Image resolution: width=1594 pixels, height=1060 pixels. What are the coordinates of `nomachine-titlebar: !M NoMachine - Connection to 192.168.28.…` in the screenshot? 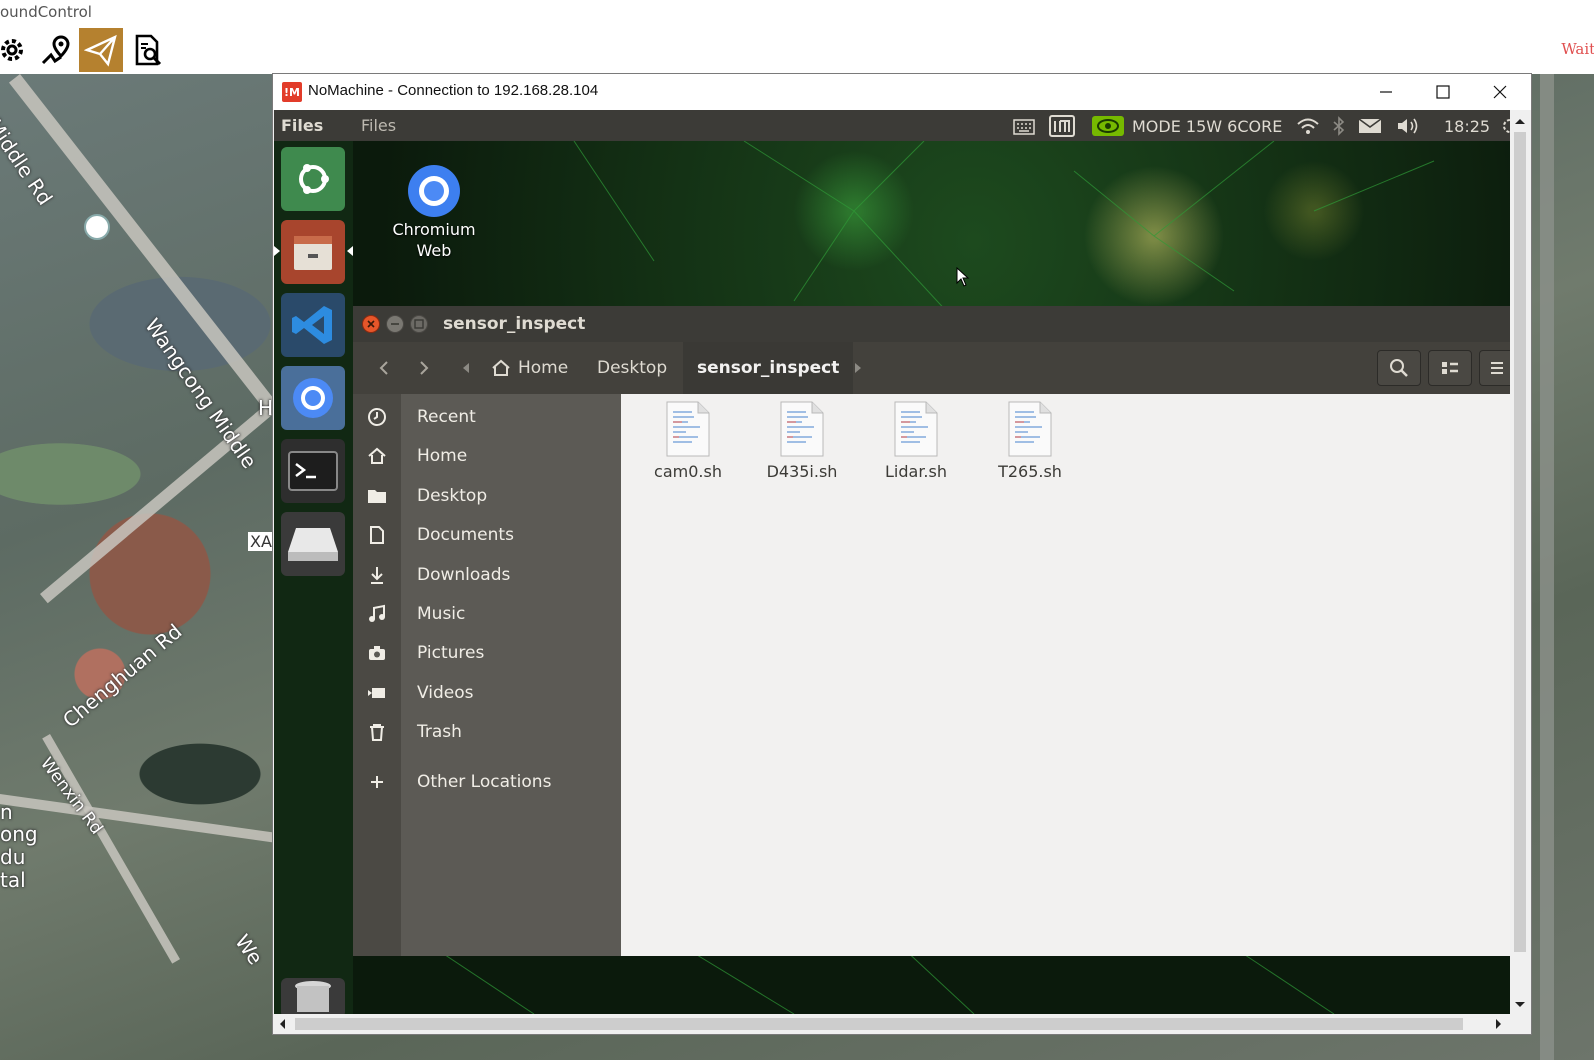 It's located at (902, 92).